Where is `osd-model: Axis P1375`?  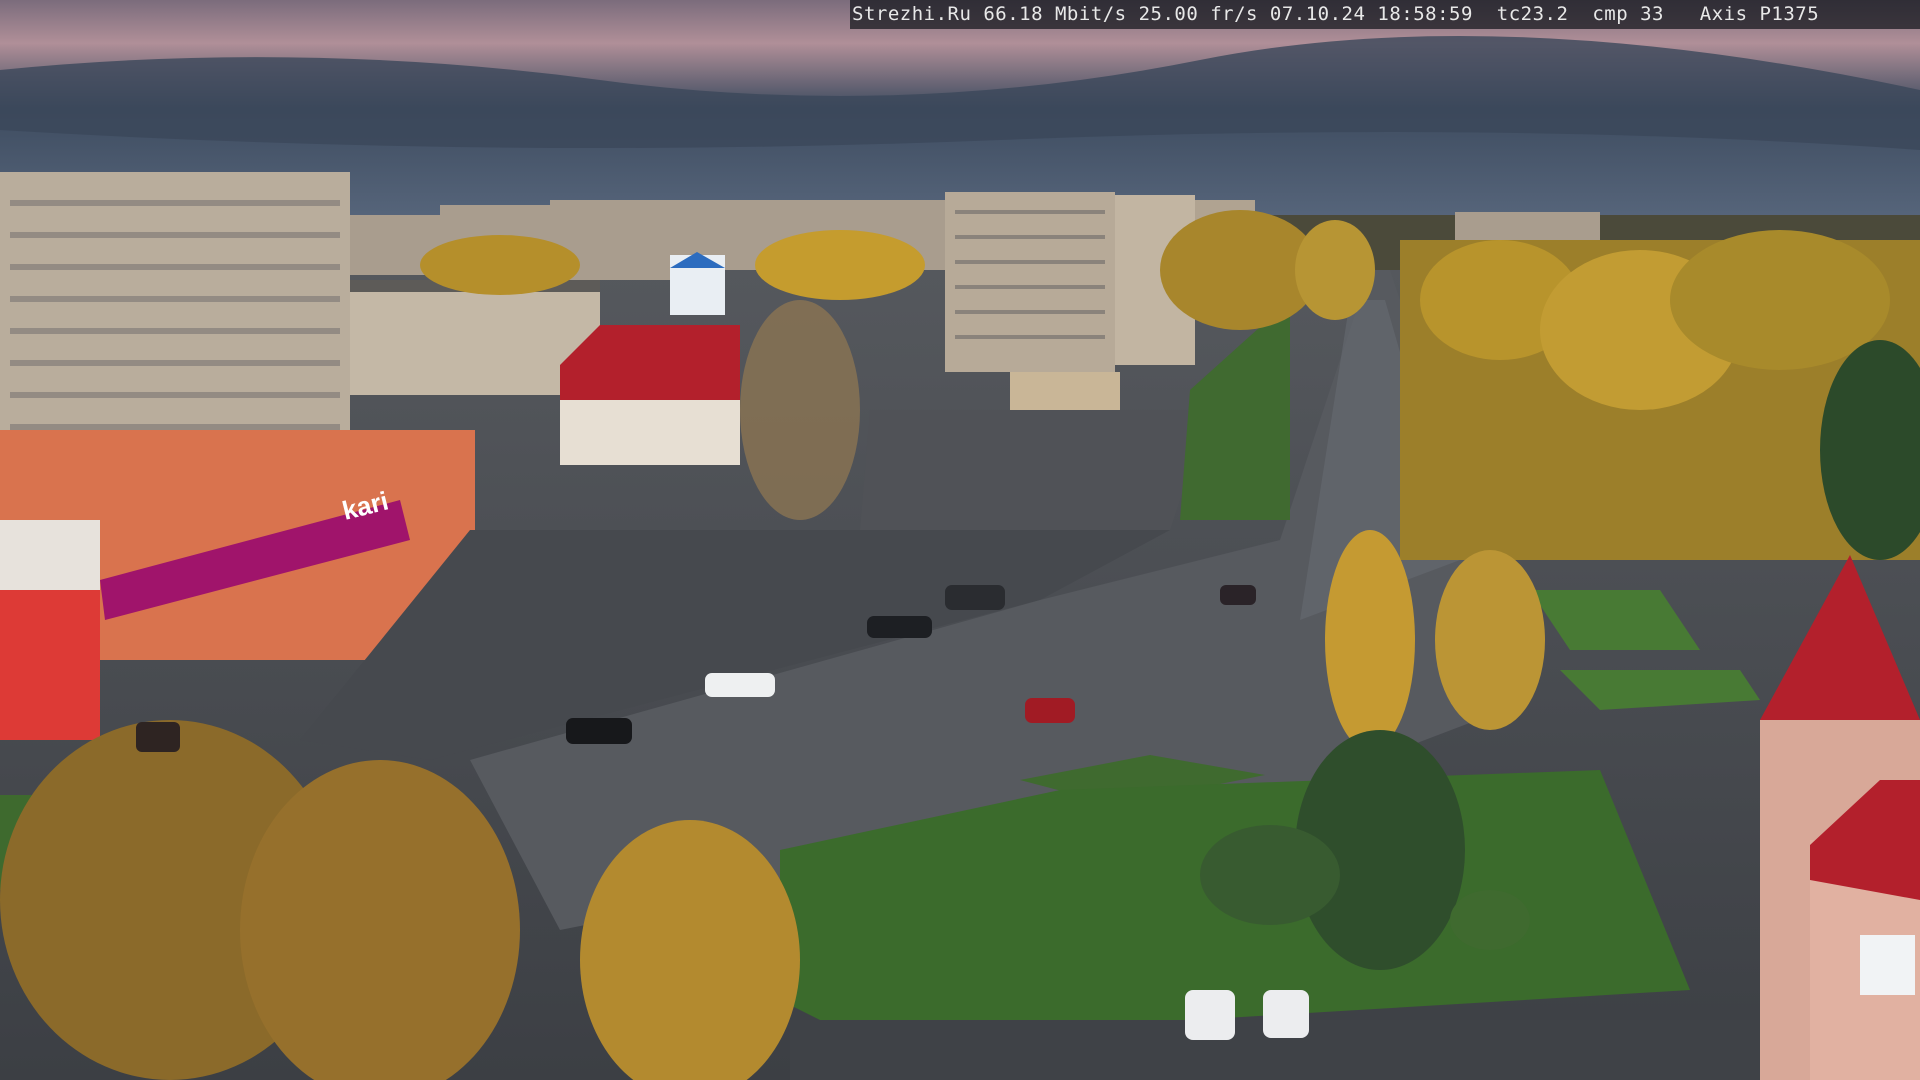 osd-model: Axis P1375 is located at coordinates (1759, 14).